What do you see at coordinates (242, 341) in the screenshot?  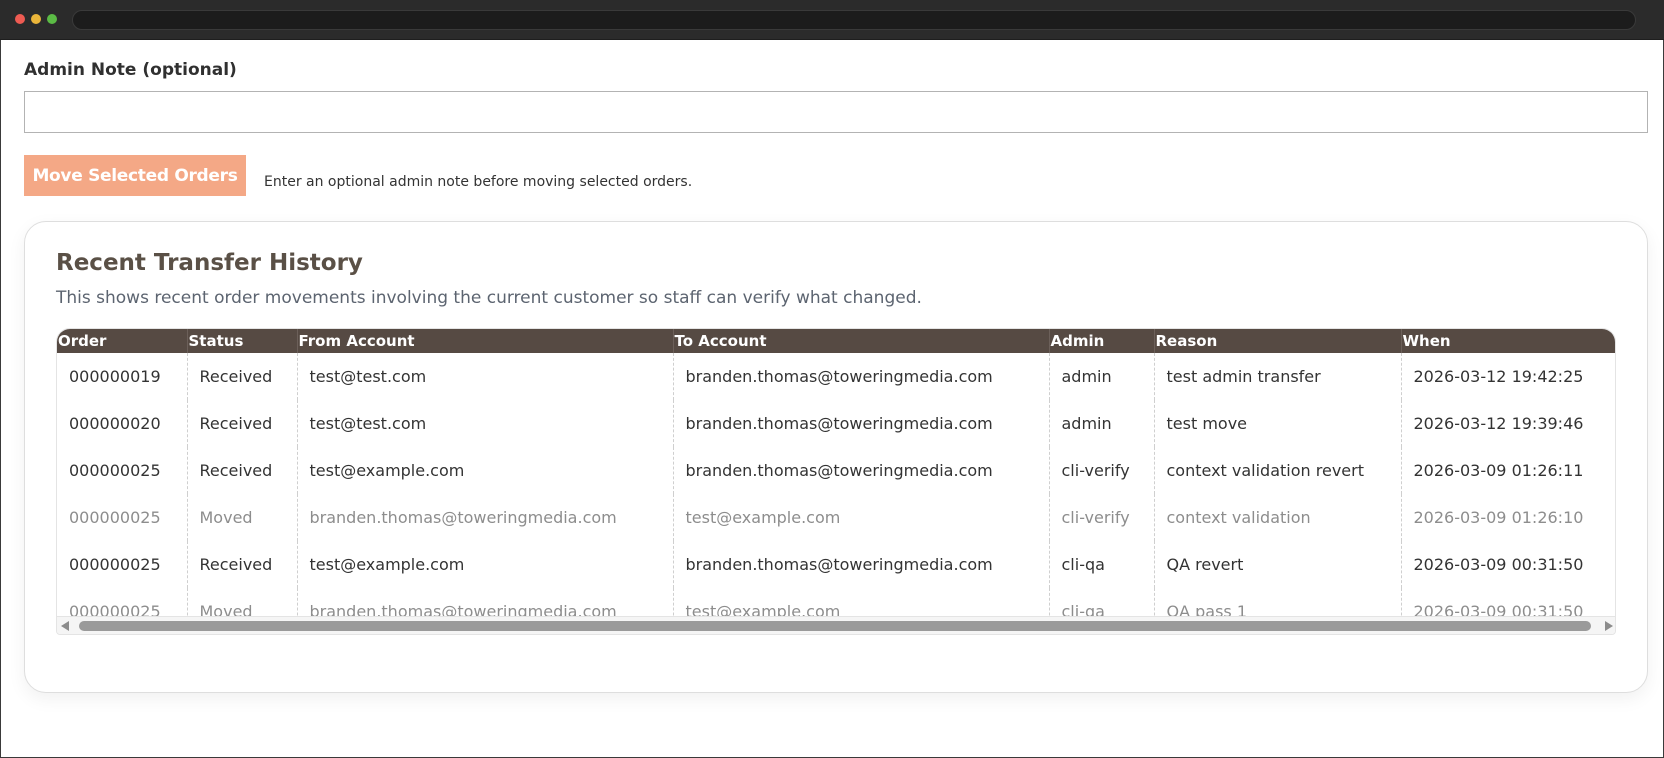 I see `column-header-status: Status` at bounding box center [242, 341].